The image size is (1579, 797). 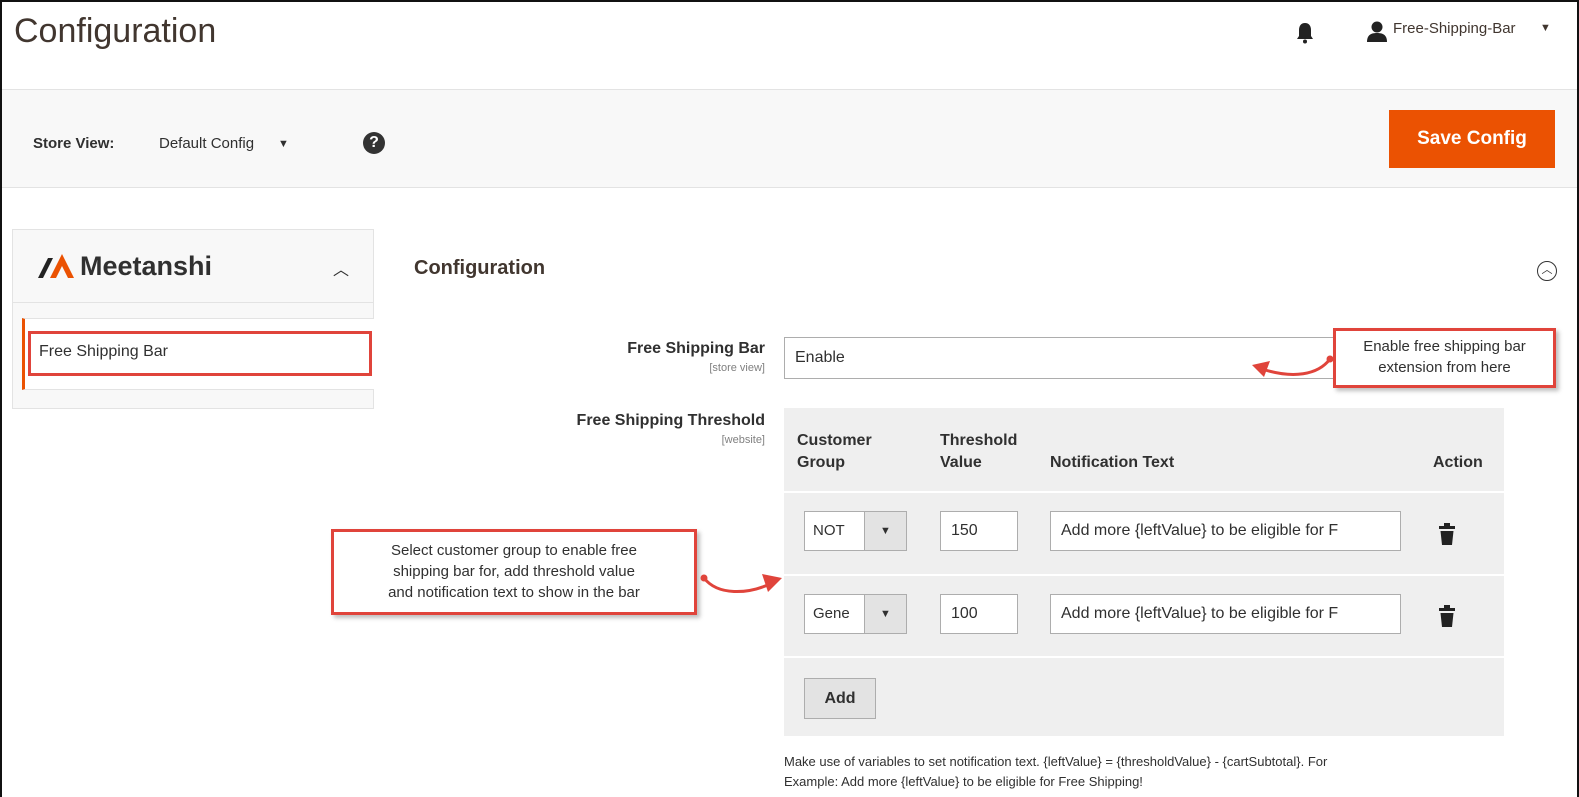 What do you see at coordinates (696, 348) in the screenshot?
I see `free-shipping-bar-label: Free Shipping Bar` at bounding box center [696, 348].